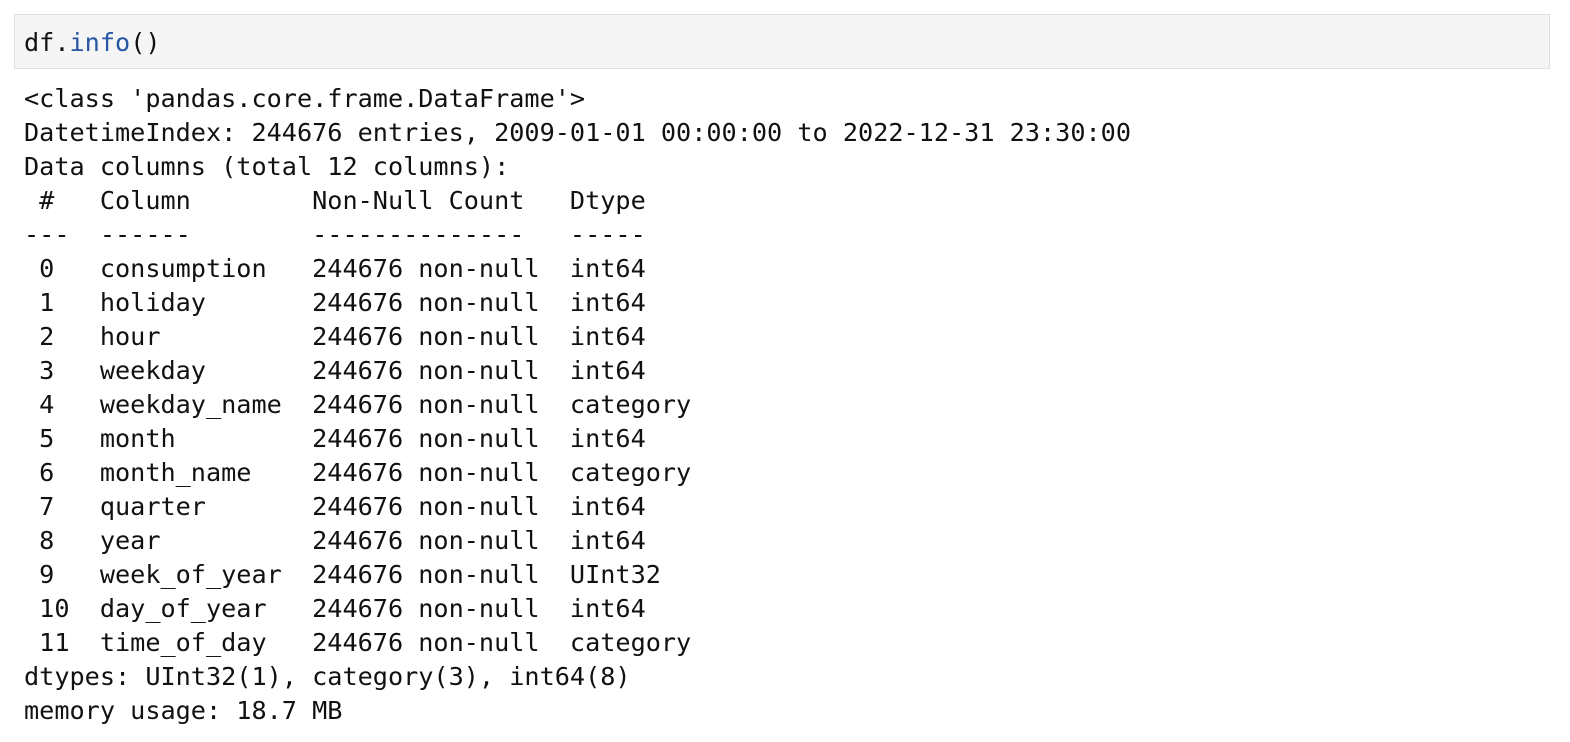  Describe the element at coordinates (305, 98) in the screenshot. I see `class-line: <class 'pandas.core.frame.DataFrame'>` at that location.